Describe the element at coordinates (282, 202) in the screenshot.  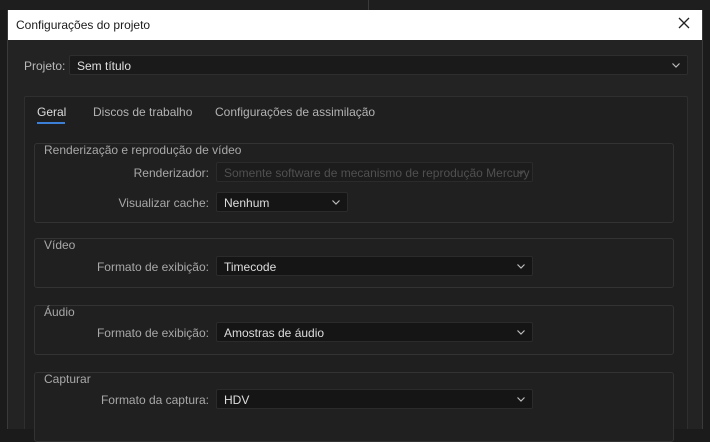
I see `cache-select: Nenhum` at that location.